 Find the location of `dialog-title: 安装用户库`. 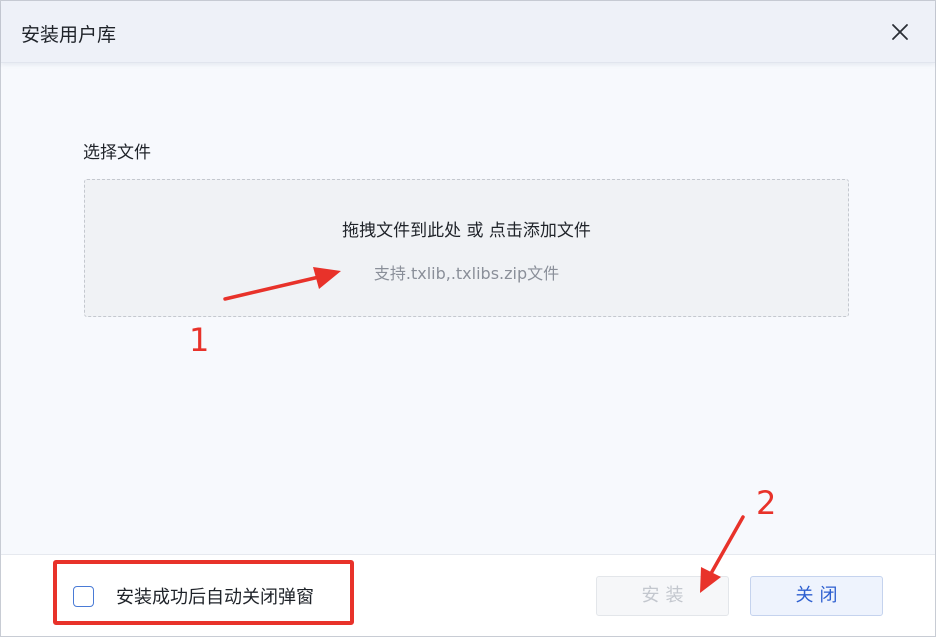

dialog-title: 安装用户库 is located at coordinates (69, 35).